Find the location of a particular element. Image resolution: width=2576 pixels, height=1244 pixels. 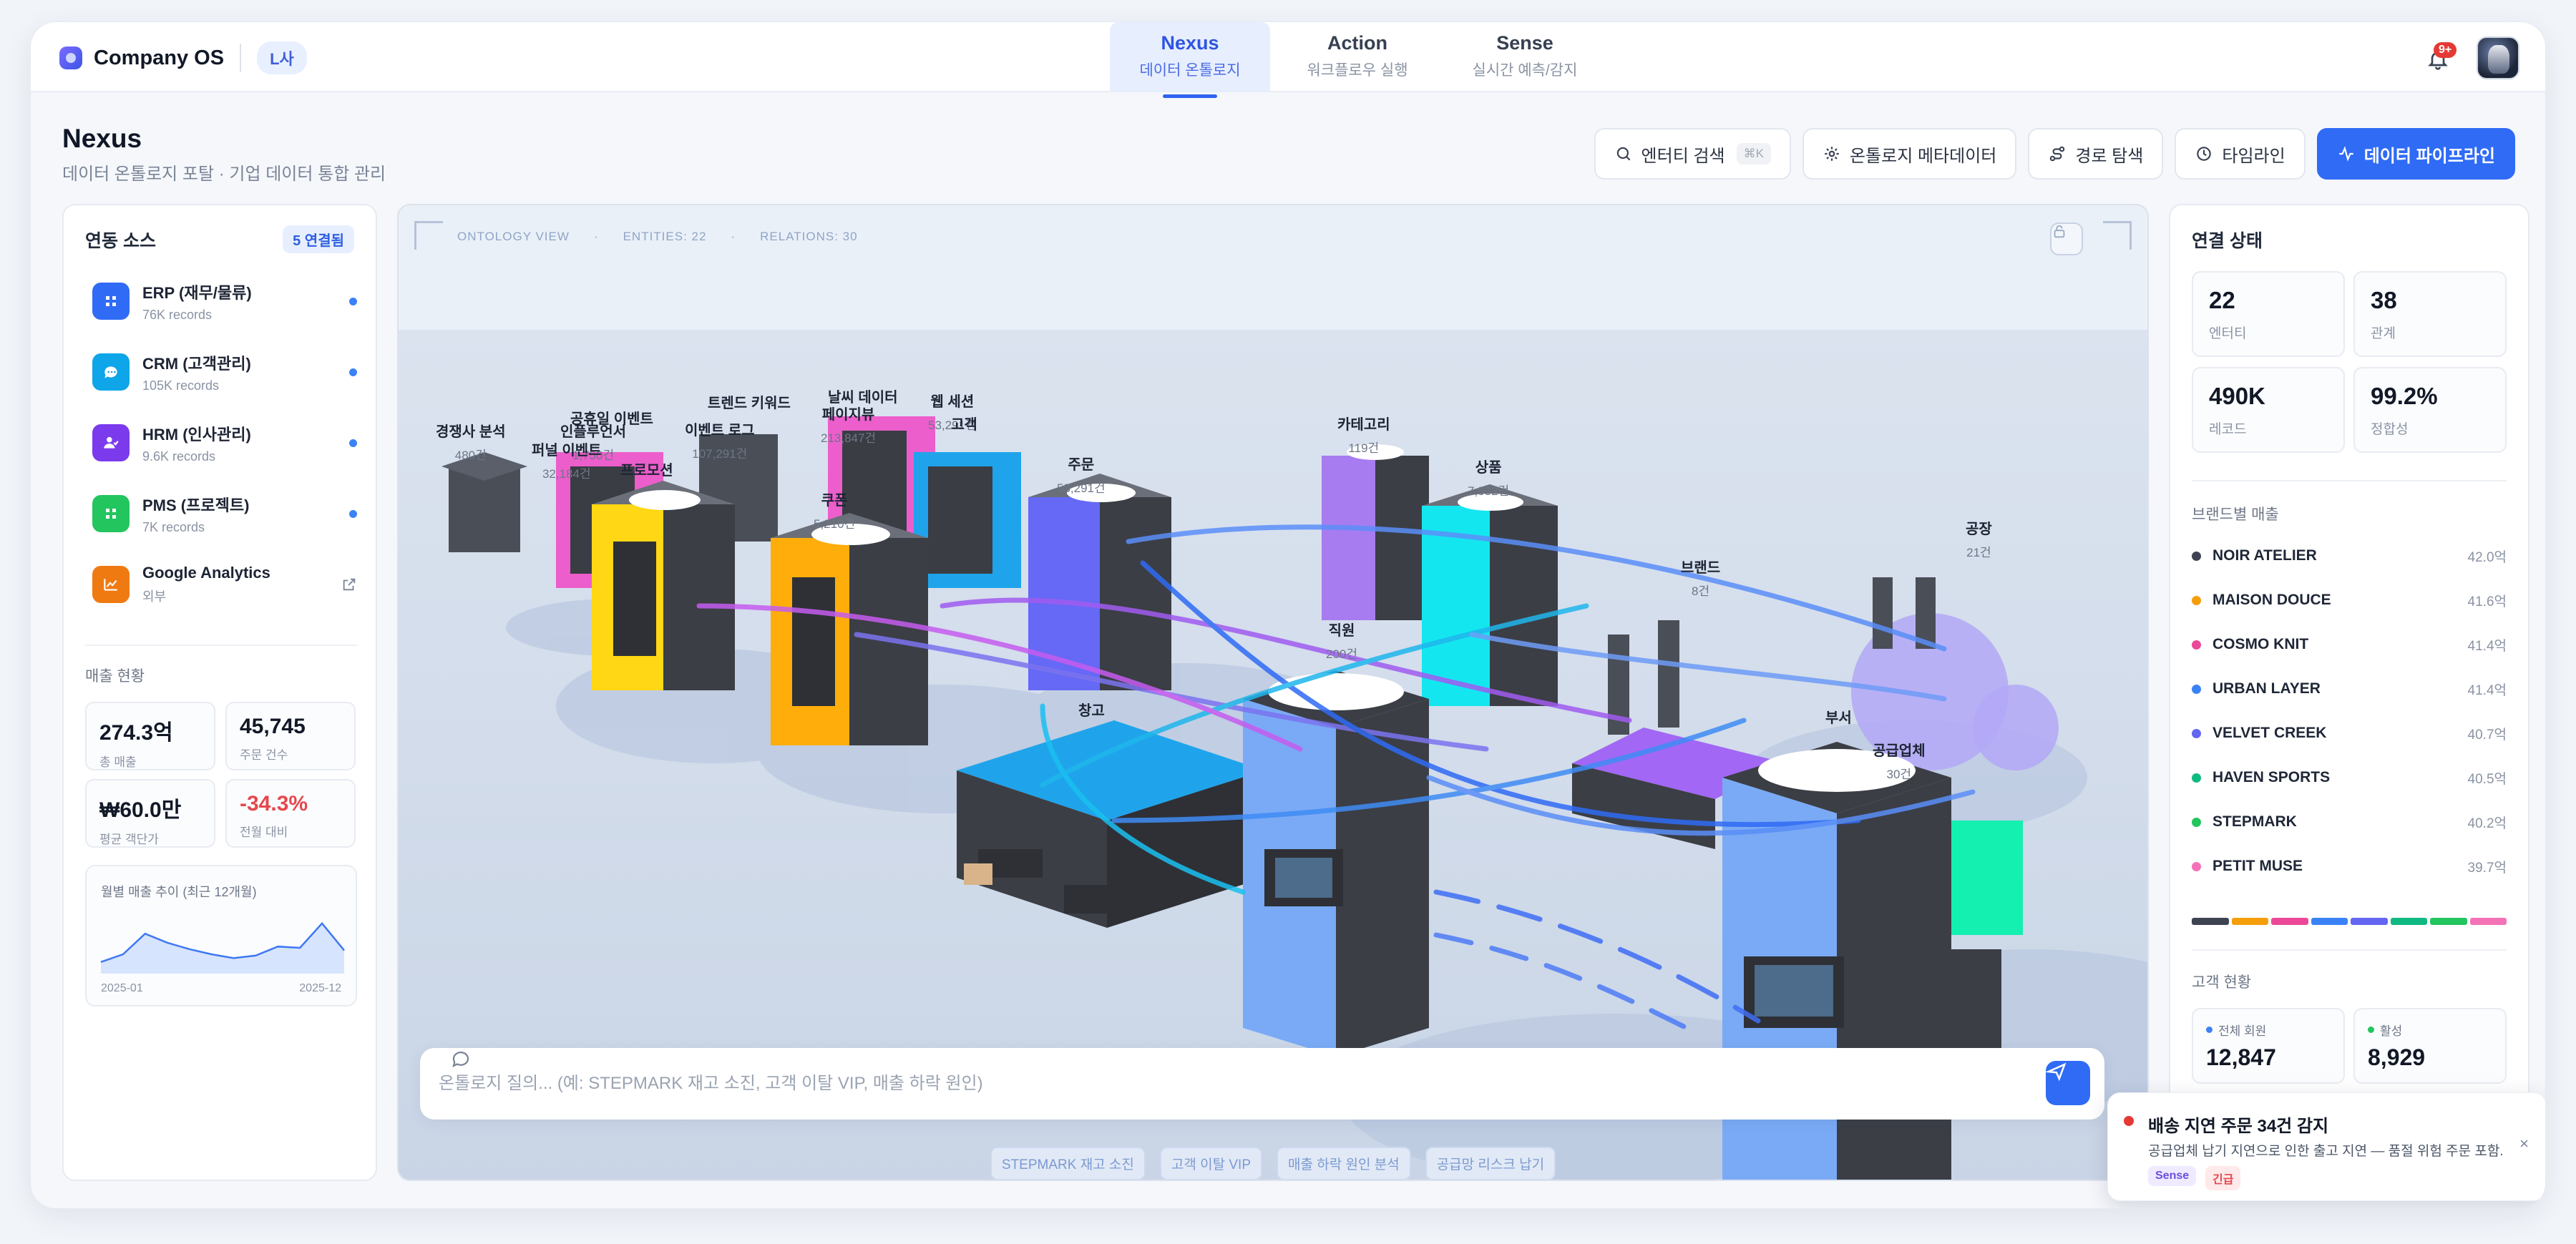

entity-label: 이벤트 로그 107,291건 is located at coordinates (720, 440).